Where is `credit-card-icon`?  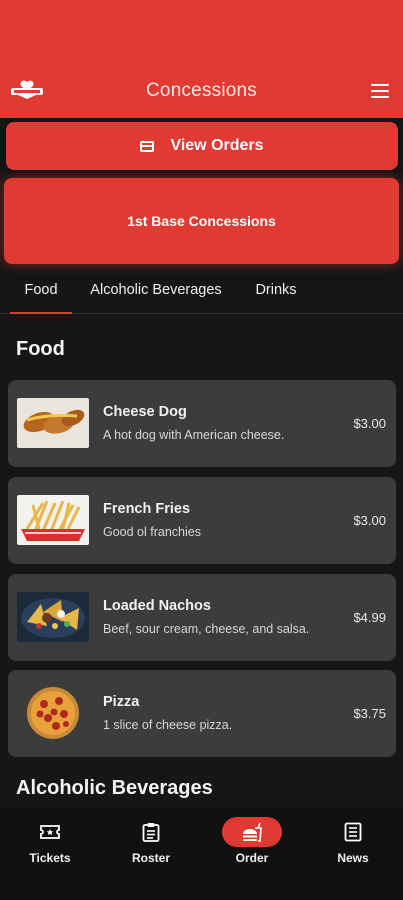 credit-card-icon is located at coordinates (147, 146).